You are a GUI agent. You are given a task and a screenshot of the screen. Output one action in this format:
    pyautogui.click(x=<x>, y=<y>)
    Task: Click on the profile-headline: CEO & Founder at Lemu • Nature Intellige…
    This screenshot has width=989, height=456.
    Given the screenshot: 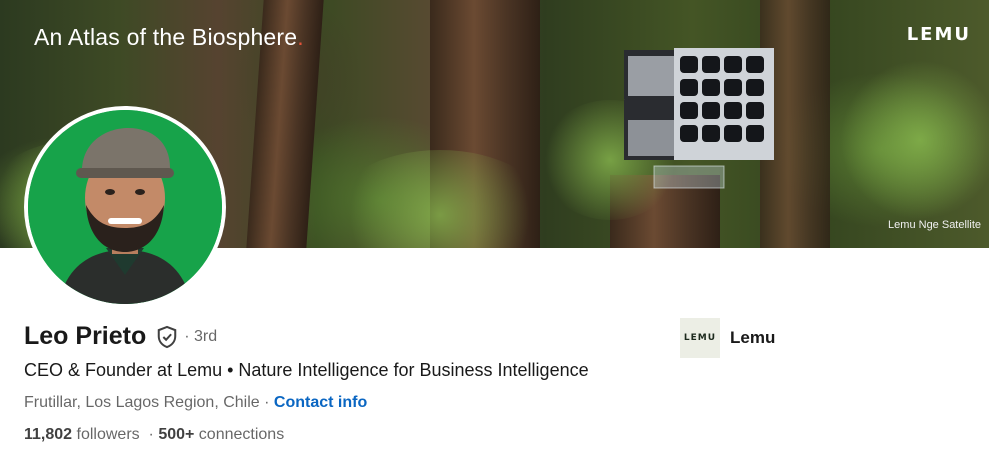 What is the action you would take?
    pyautogui.click(x=306, y=370)
    